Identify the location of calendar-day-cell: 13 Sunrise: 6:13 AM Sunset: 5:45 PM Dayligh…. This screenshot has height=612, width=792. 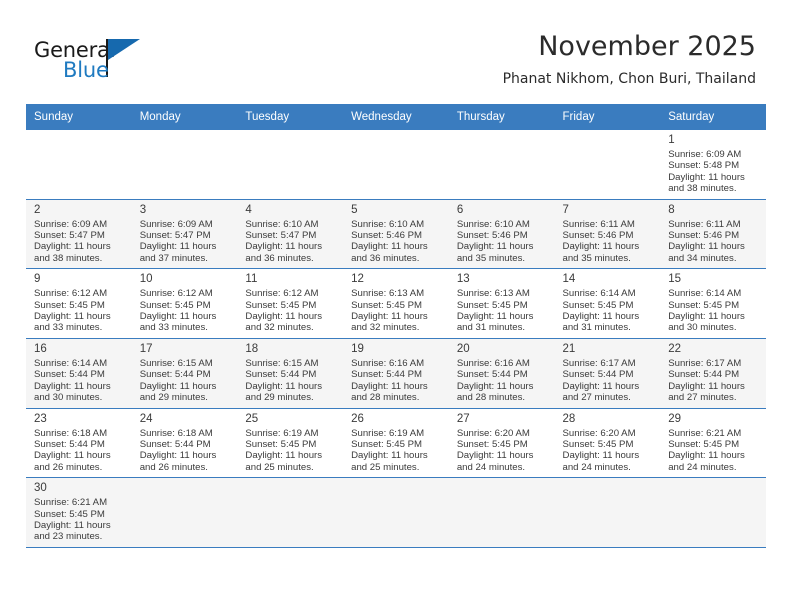
(501, 303).